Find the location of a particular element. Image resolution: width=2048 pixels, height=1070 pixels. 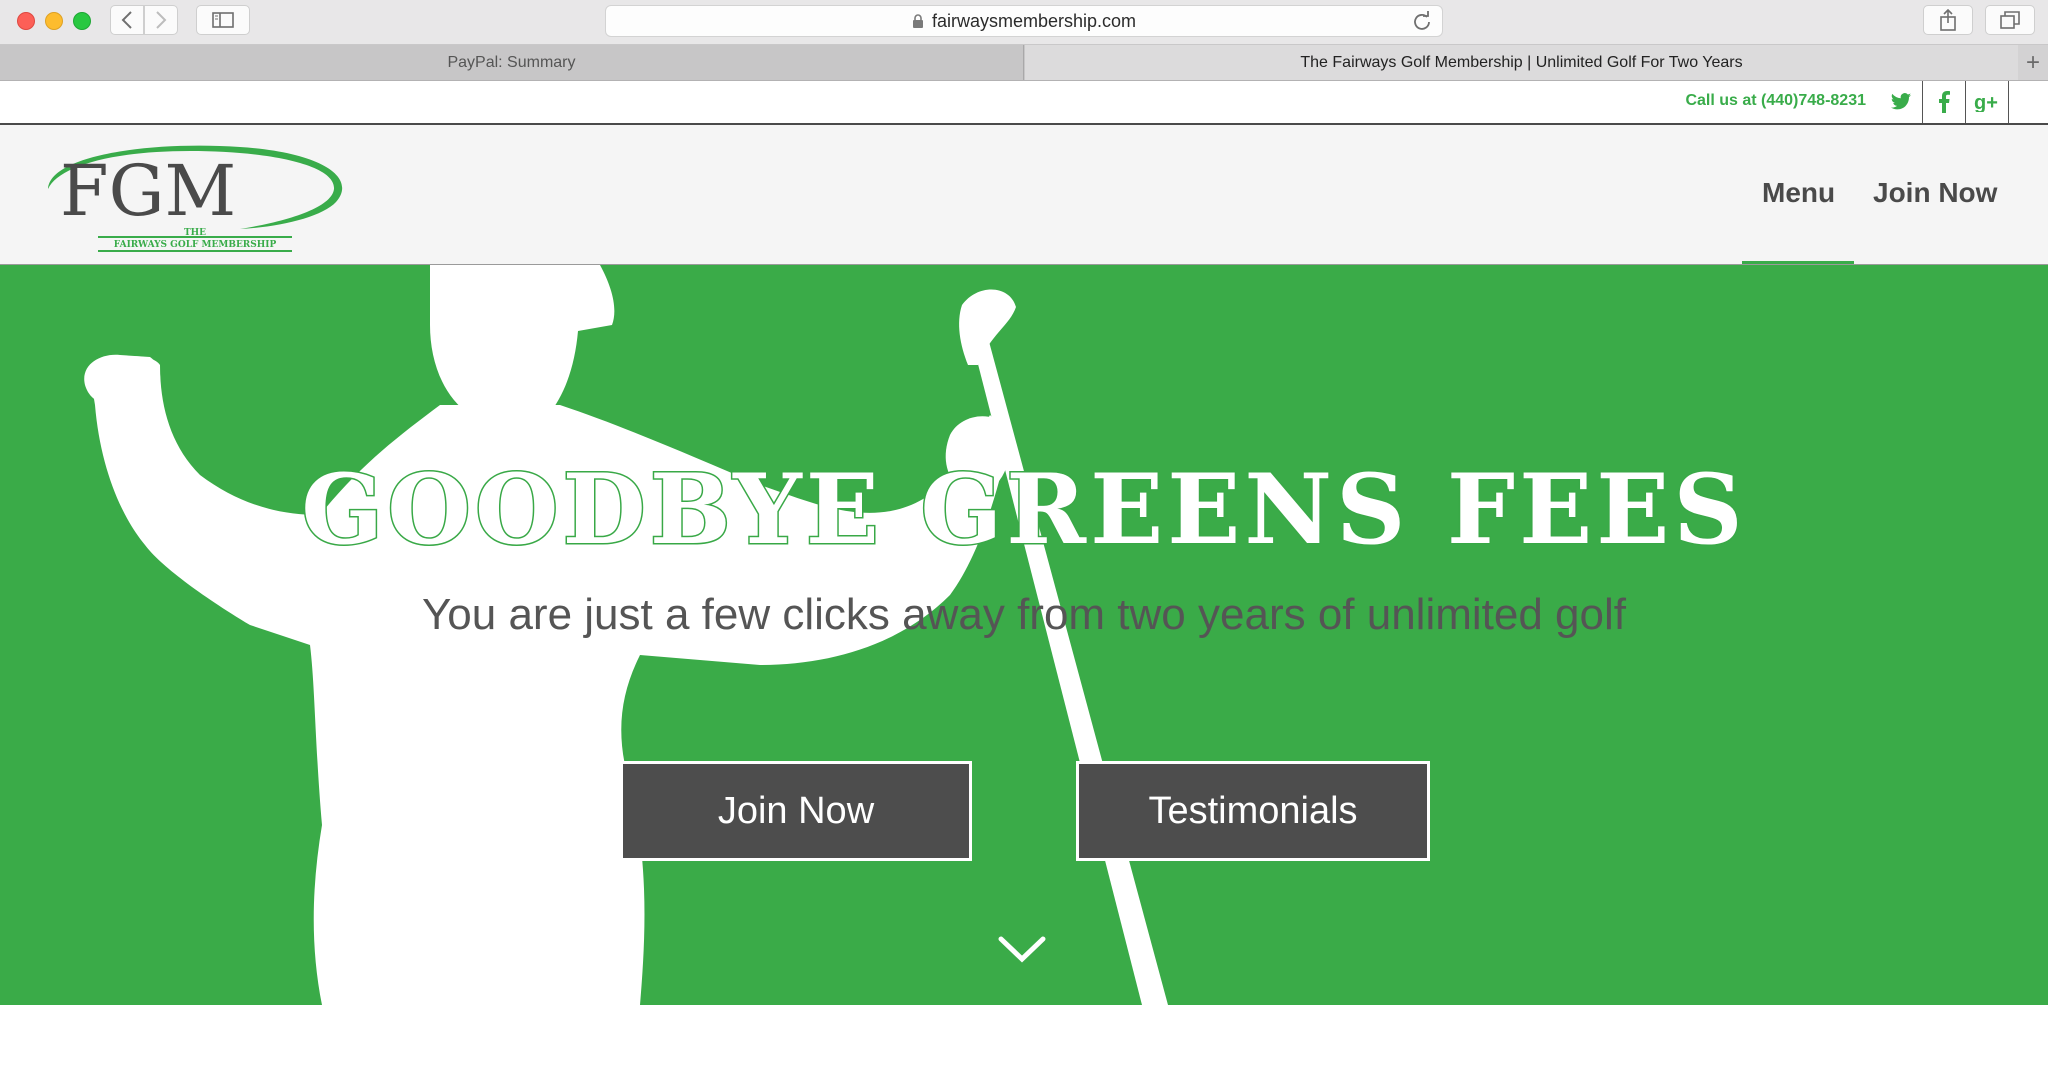

zoom-window-button is located at coordinates (82, 21).